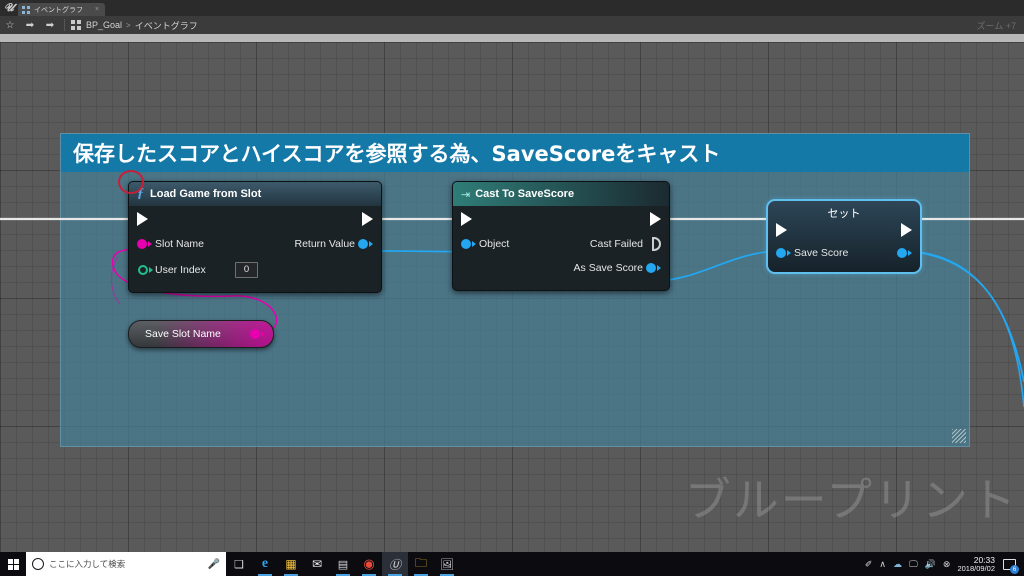 The width and height of the screenshot is (1024, 576). I want to click on red-circle-highlight-annotation, so click(131, 182).